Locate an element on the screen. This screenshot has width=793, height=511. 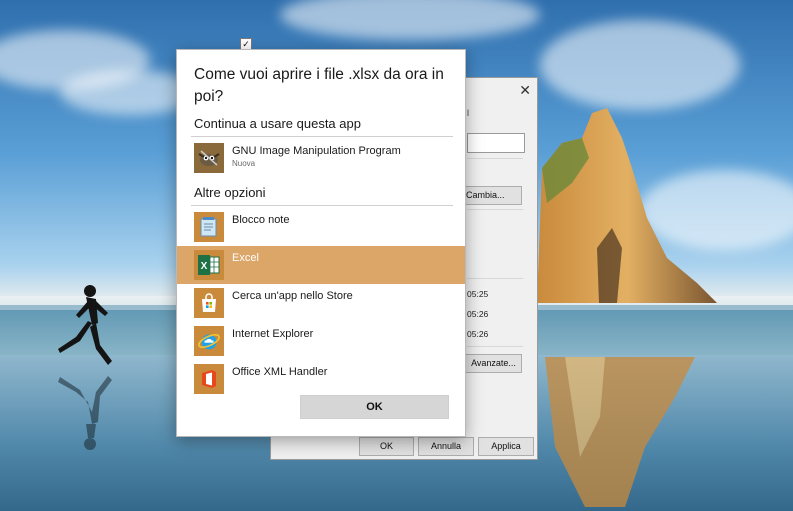
created-time: 05:25 is located at coordinates (478, 294).